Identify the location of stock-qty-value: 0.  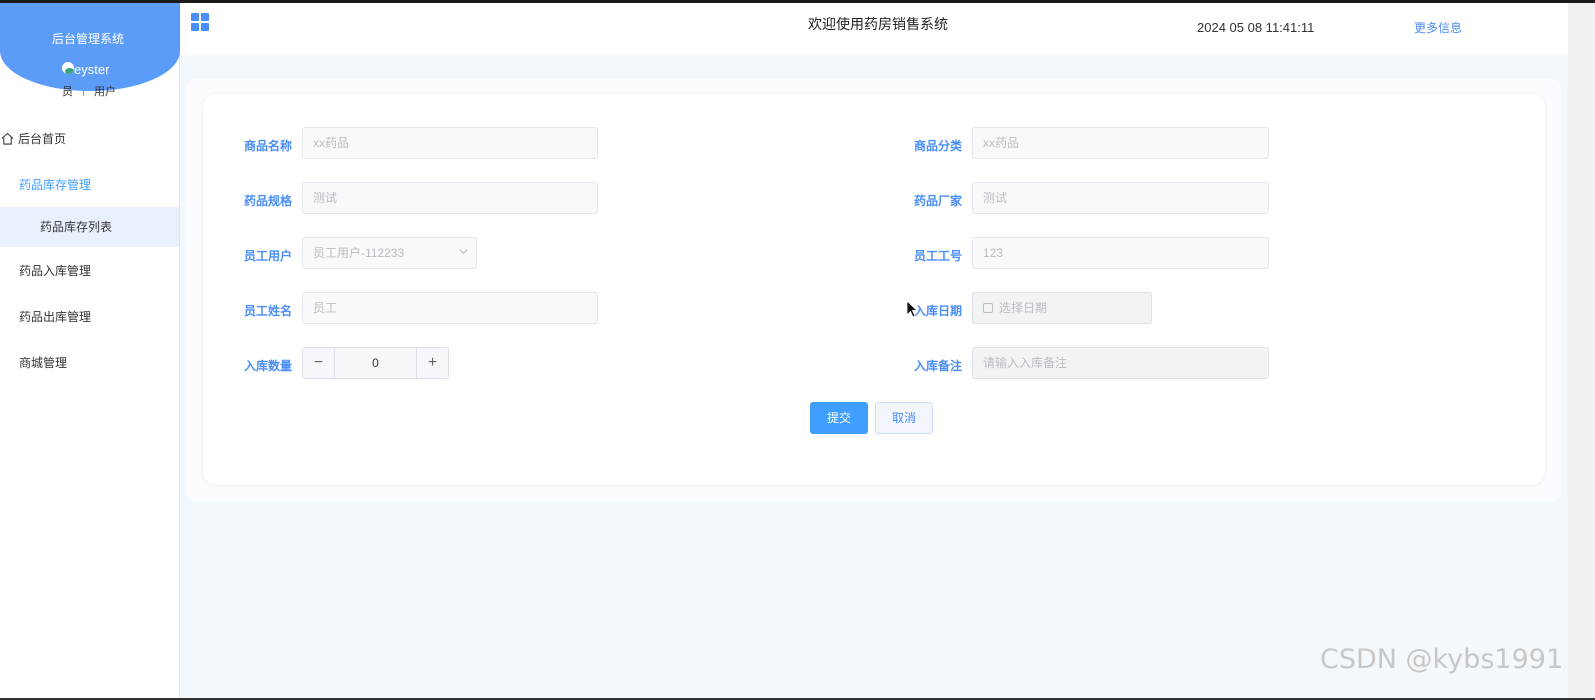
(375, 363).